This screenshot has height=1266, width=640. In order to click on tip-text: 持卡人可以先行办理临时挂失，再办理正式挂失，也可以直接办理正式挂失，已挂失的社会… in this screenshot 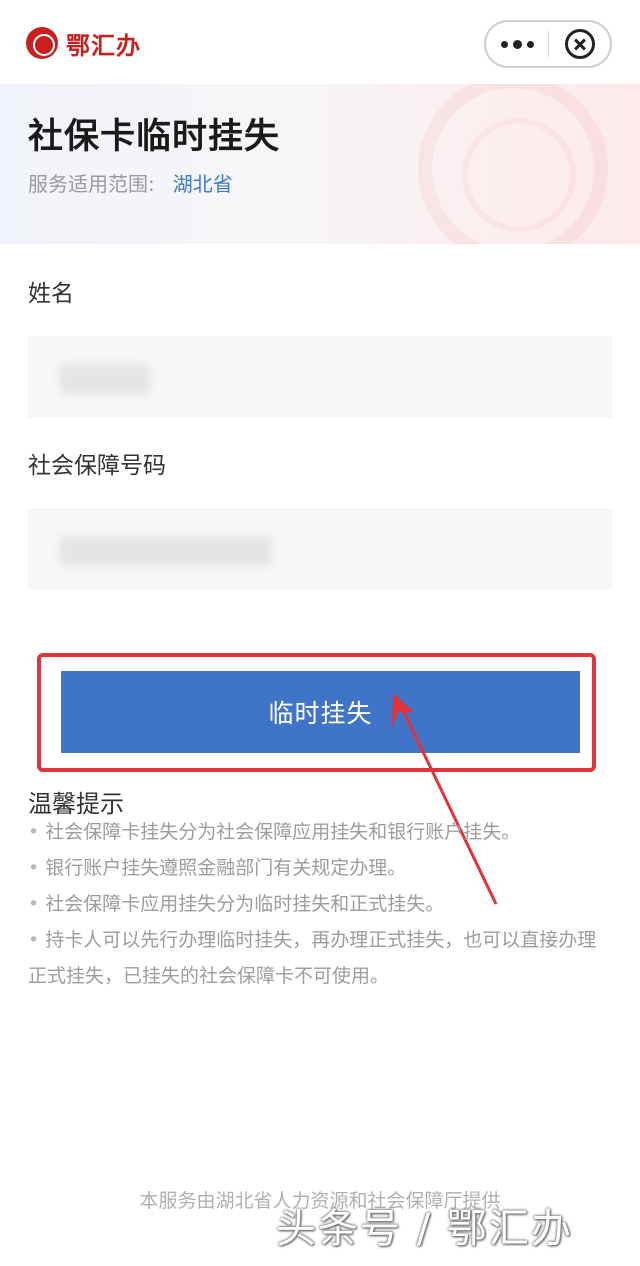, I will do `click(312, 958)`.